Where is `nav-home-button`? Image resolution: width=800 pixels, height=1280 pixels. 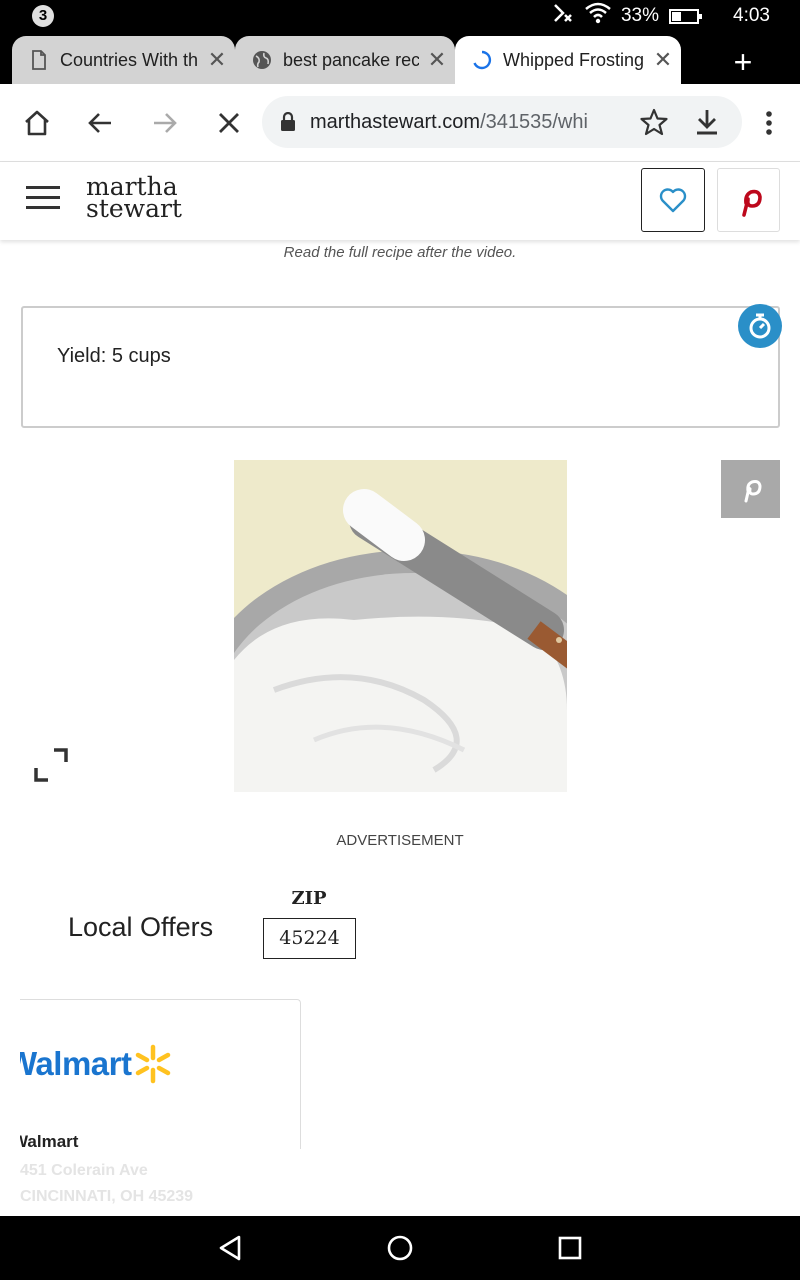 nav-home-button is located at coordinates (400, 1248).